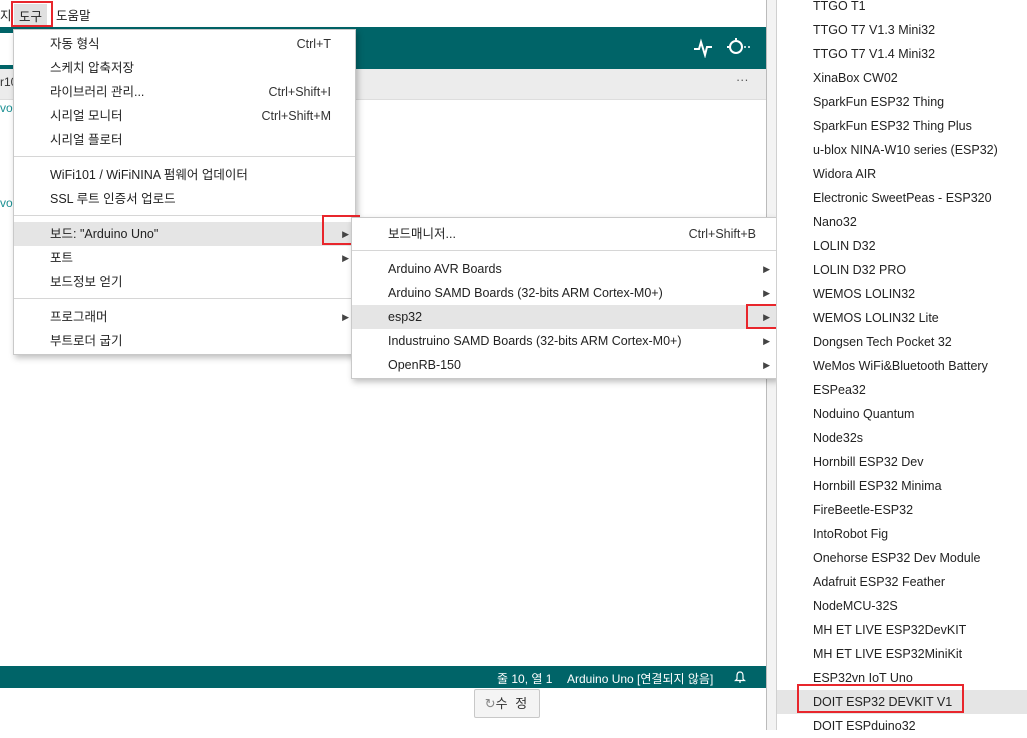 The width and height of the screenshot is (1027, 738). What do you see at coordinates (902, 726) in the screenshot?
I see `board-item: DOIT ESPduino32` at bounding box center [902, 726].